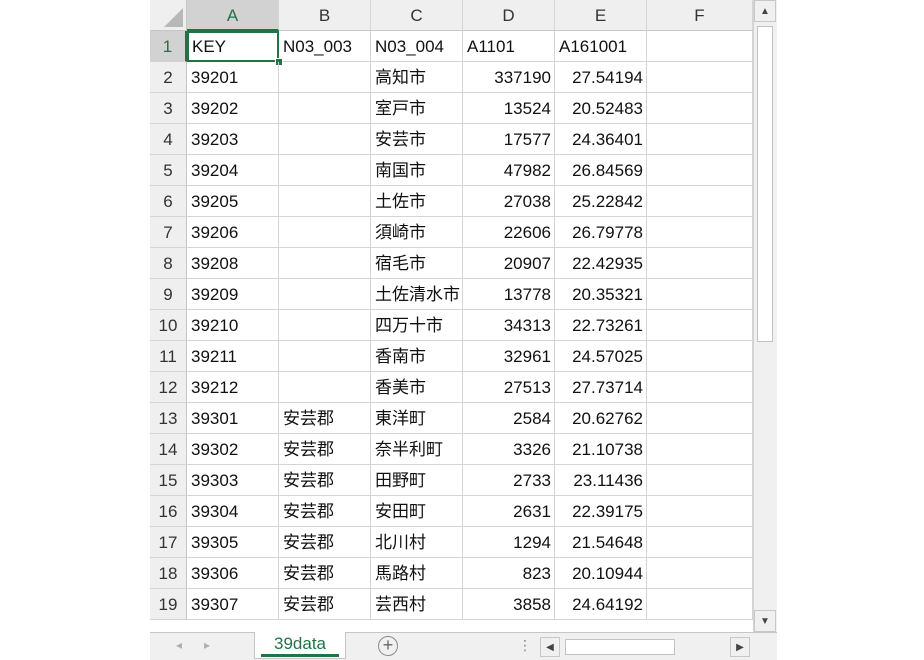 This screenshot has width=924, height=660. What do you see at coordinates (233, 449) in the screenshot?
I see `cell-a14: 39302` at bounding box center [233, 449].